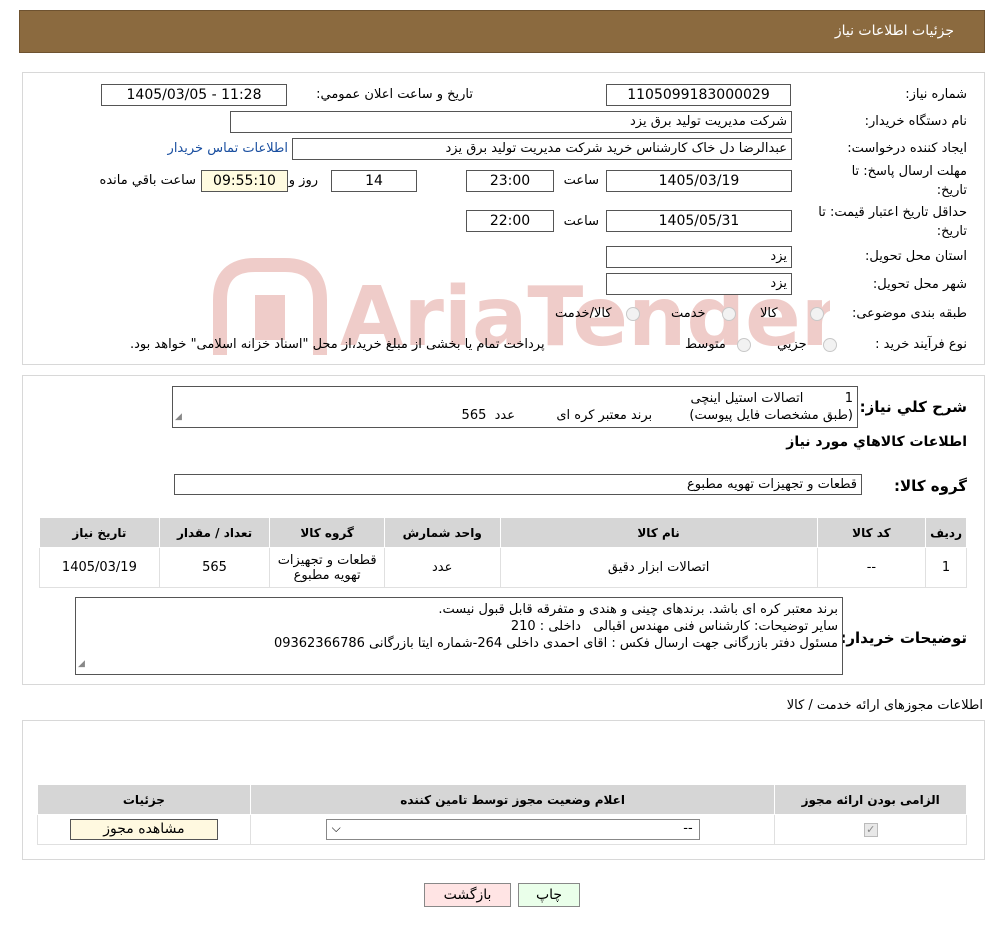 This screenshot has height=928, width=985. I want to click on need-number-value: 1105099183000029, so click(698, 95).